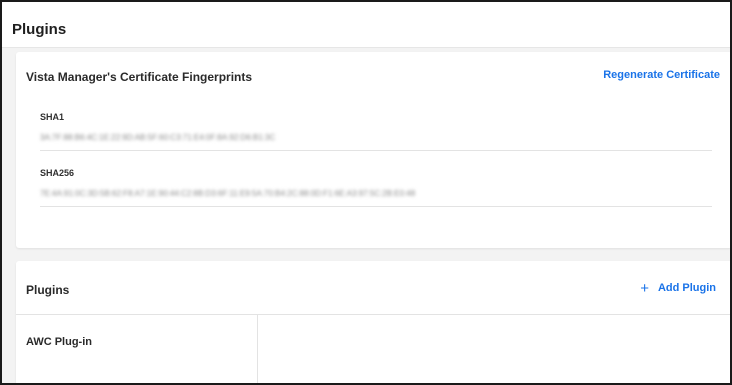  What do you see at coordinates (686, 288) in the screenshot?
I see `add-plugin-label: Add Plugin` at bounding box center [686, 288].